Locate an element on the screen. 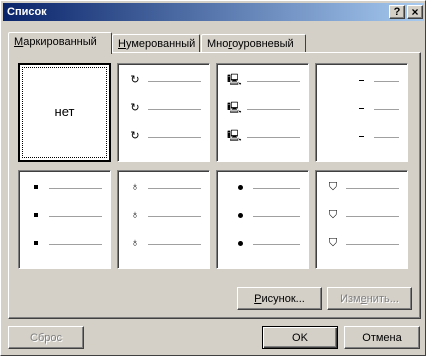 This screenshot has height=356, width=426. window-title: Список is located at coordinates (27, 12).